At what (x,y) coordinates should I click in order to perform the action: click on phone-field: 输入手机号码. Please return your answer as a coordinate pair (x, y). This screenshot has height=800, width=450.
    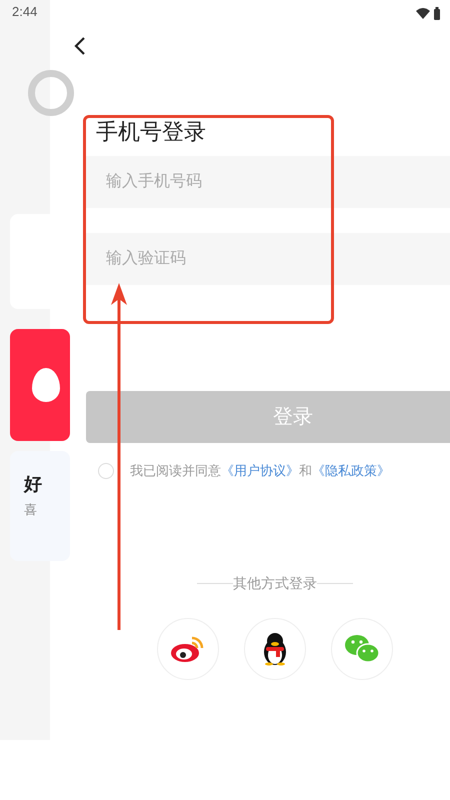
    Looking at the image, I should click on (268, 182).